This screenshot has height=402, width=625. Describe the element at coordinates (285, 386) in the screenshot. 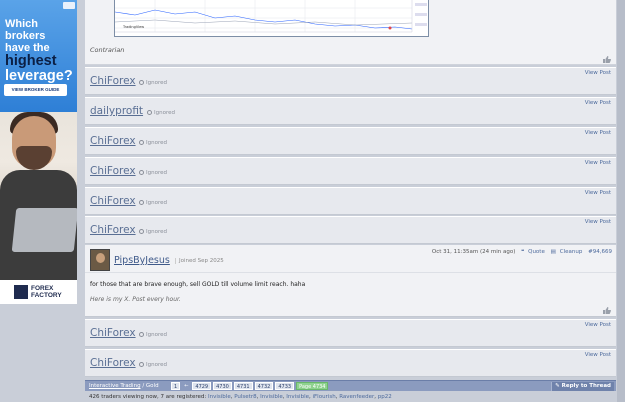

I see `page-link: 4733` at that location.